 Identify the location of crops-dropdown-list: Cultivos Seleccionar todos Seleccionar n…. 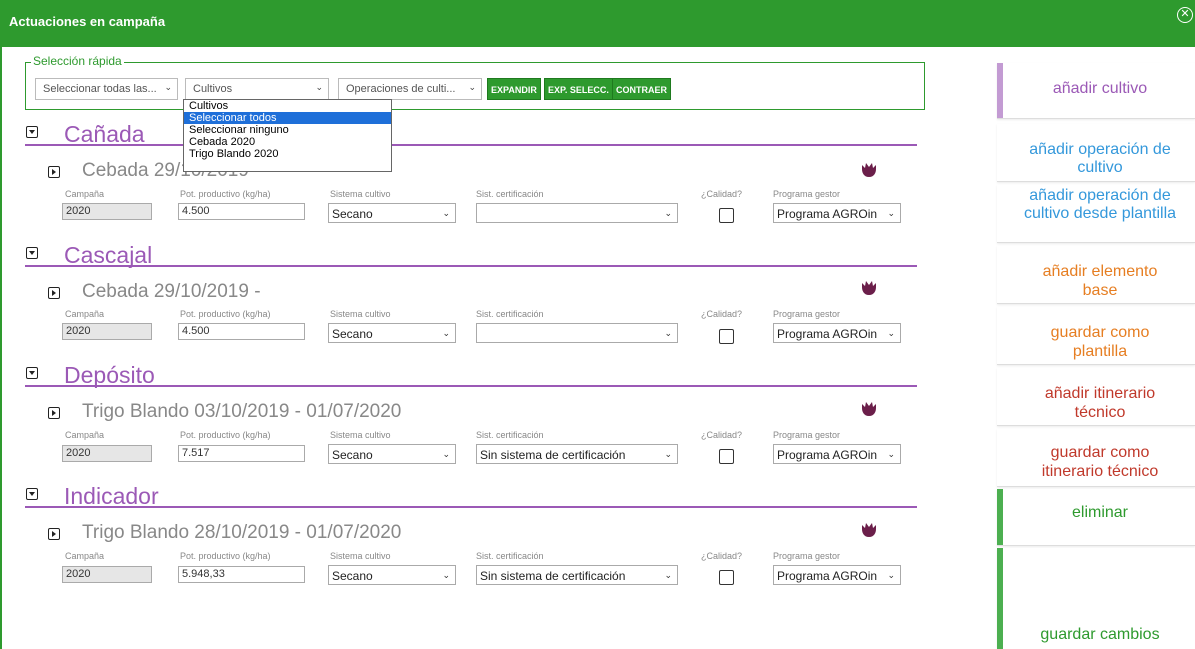
(287, 135).